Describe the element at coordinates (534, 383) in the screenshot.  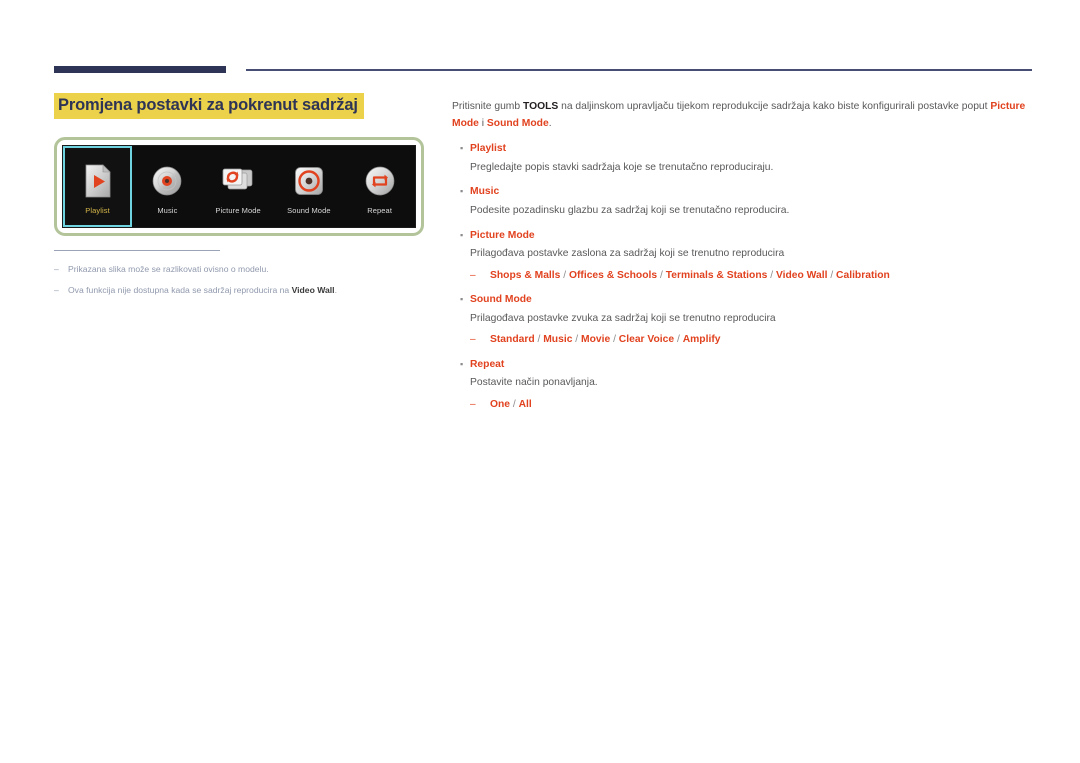
I see `option-description: Postavite način ponavljanja.` at that location.